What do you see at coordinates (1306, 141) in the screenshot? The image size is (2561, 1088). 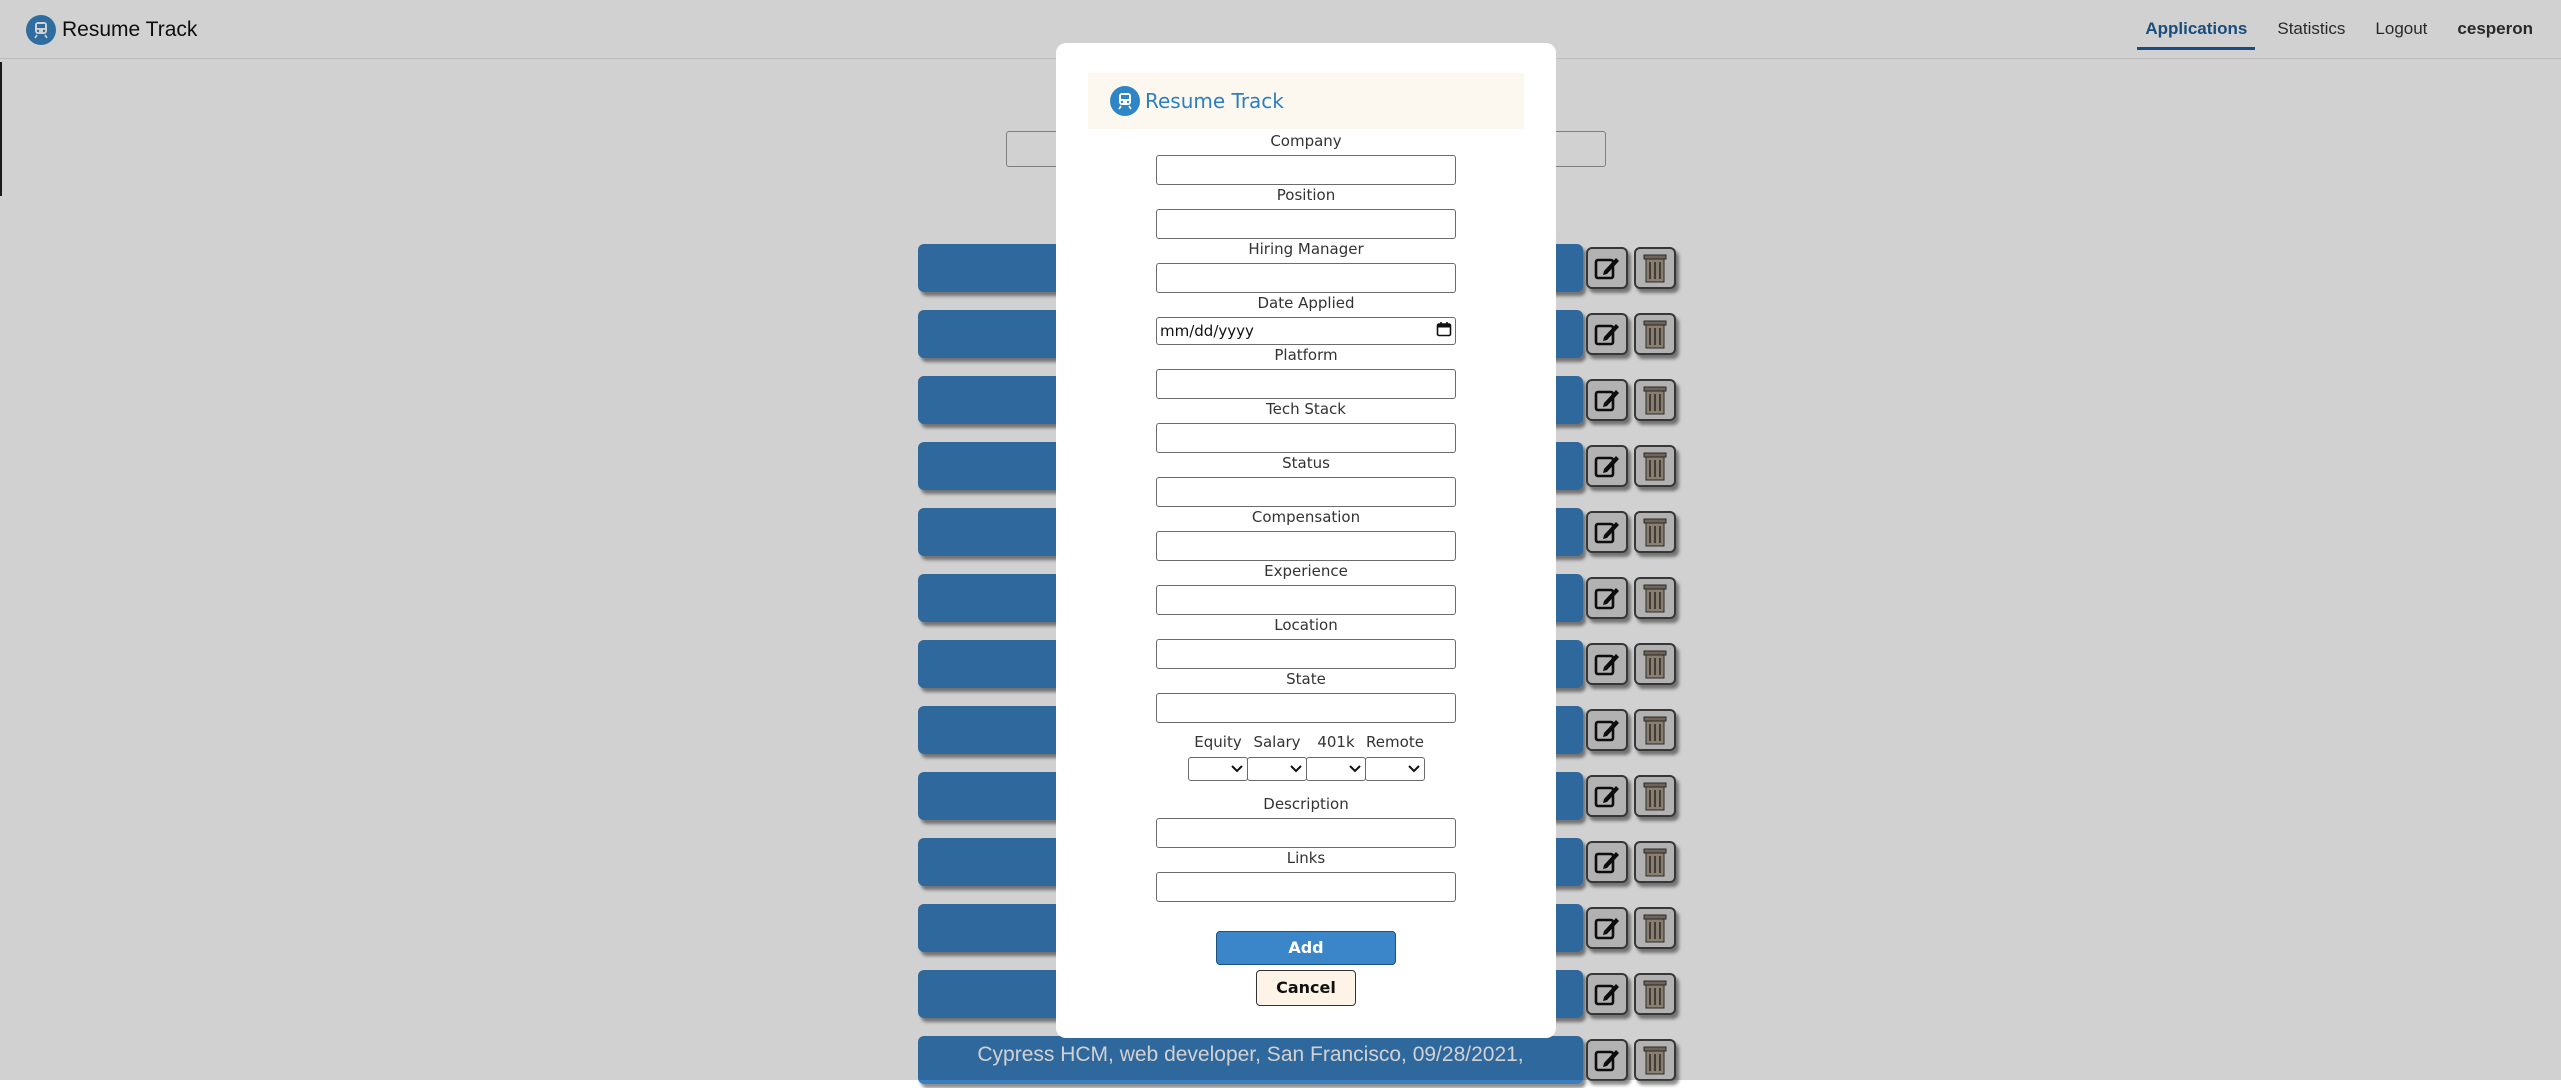 I see `company-label: Company` at bounding box center [1306, 141].